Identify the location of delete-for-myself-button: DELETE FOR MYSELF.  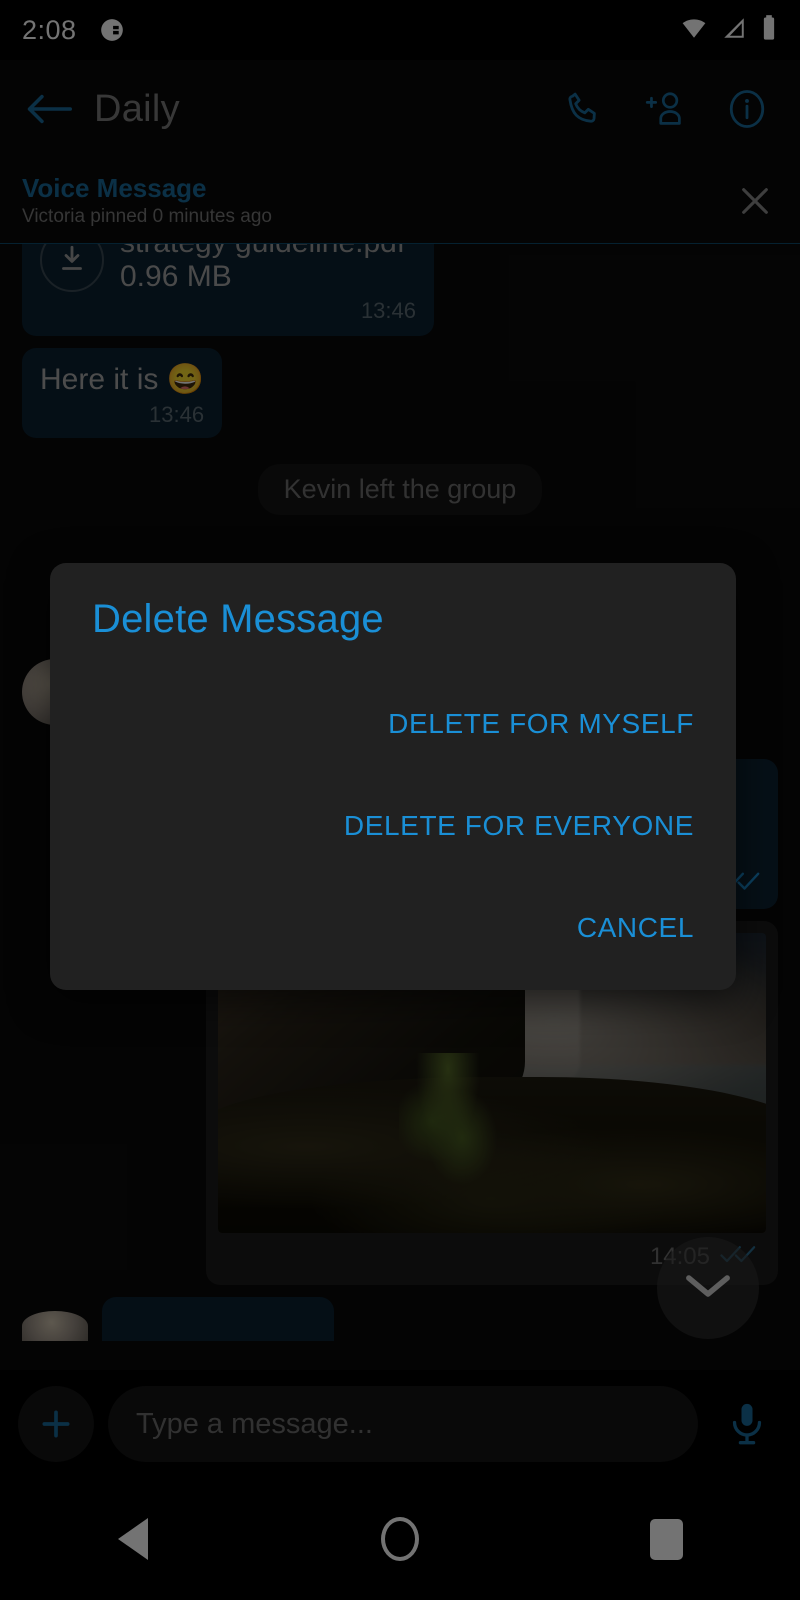
(537, 724).